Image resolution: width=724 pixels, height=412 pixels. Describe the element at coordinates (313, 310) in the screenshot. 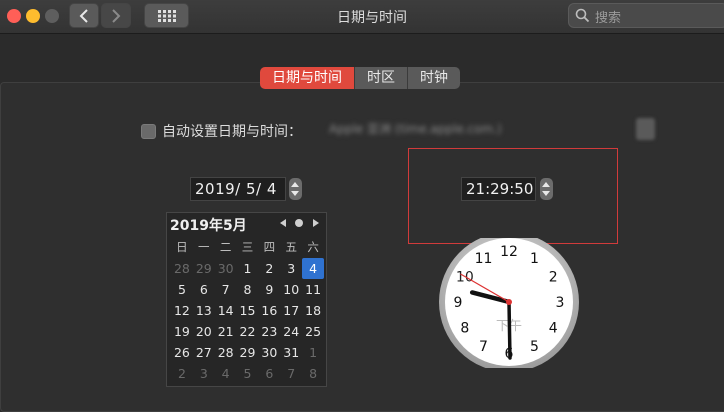

I see `calendar-day: 18` at that location.